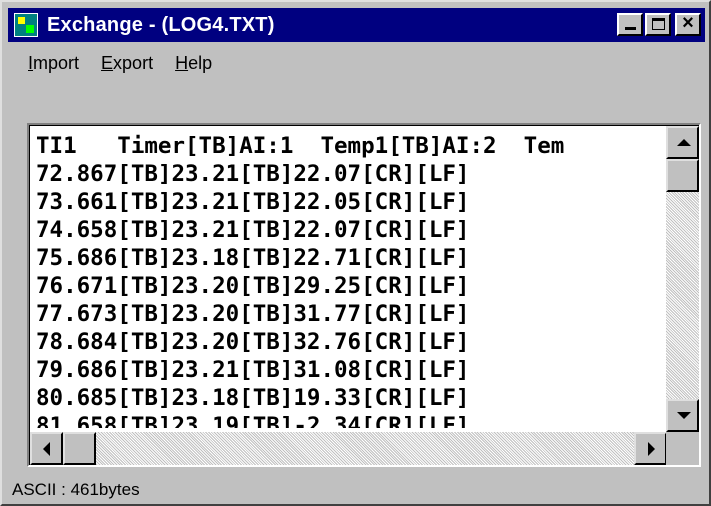  What do you see at coordinates (682, 279) in the screenshot?
I see `vertical-scrollbar` at bounding box center [682, 279].